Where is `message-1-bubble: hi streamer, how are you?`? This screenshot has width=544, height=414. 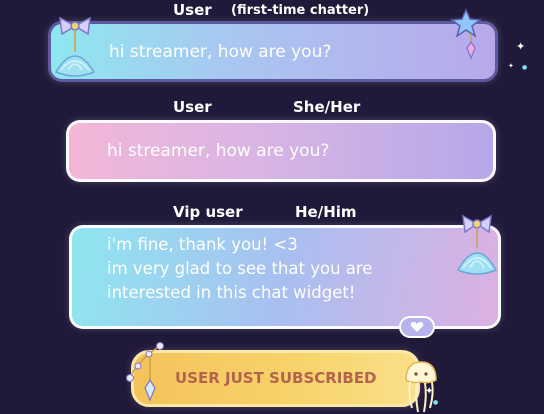 message-1-bubble: hi streamer, how are you? is located at coordinates (273, 51).